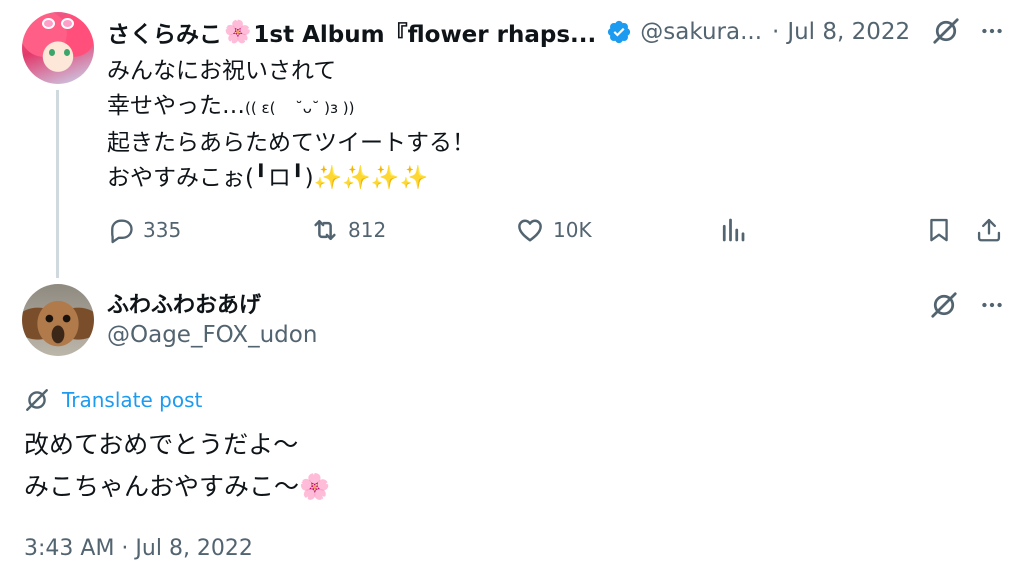 This screenshot has width=1024, height=581. Describe the element at coordinates (177, 486) in the screenshot. I see `tweet-body-line: みこちゃんおやすみこ〜🌸` at that location.